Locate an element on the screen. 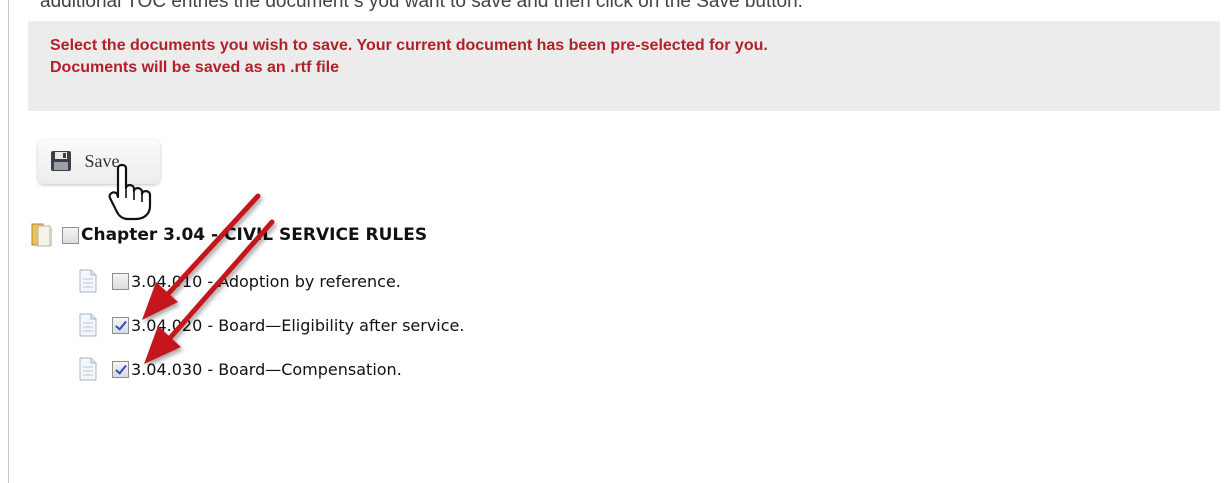 The width and height of the screenshot is (1228, 483). tree-chapter-row: Chapter 3.04 - CIVIL SERVICE RULES is located at coordinates (213, 235).